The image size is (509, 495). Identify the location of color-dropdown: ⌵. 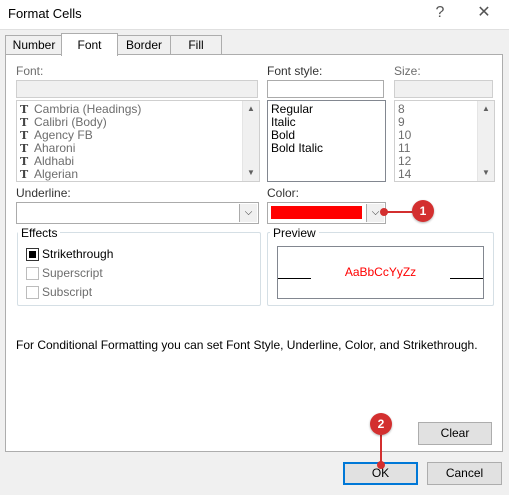
(326, 213).